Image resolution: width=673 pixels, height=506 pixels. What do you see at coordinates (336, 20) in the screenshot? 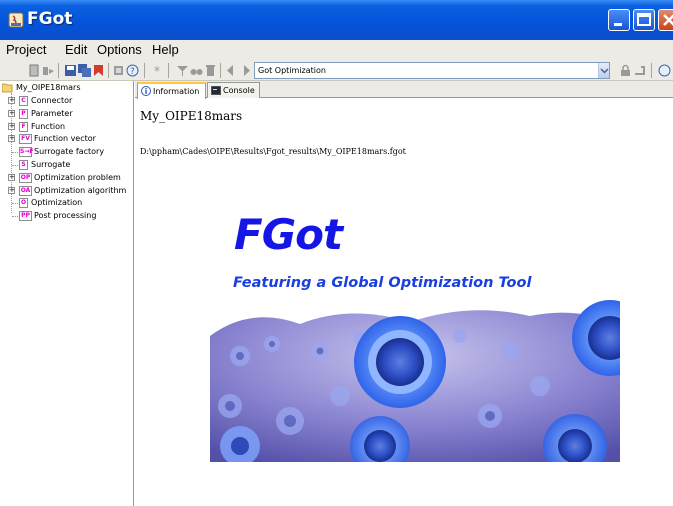
I see `title-bar: FGot` at bounding box center [336, 20].